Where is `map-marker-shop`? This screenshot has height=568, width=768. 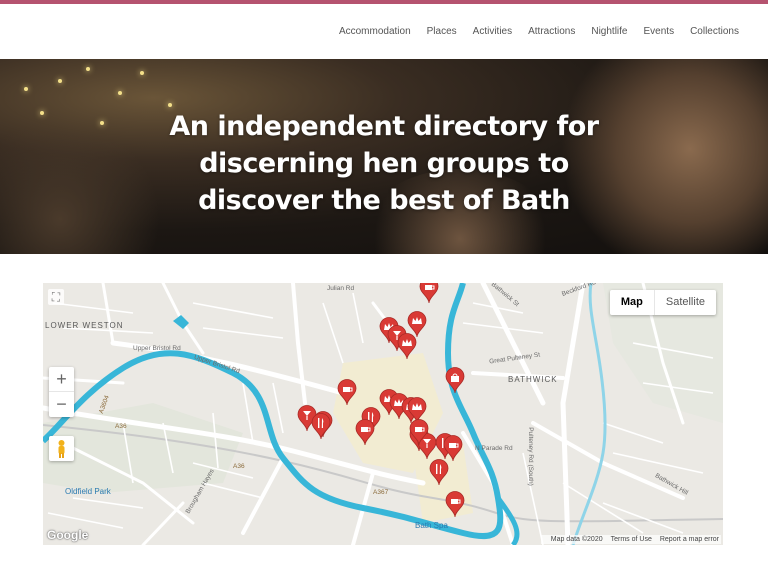 map-marker-shop is located at coordinates (455, 380).